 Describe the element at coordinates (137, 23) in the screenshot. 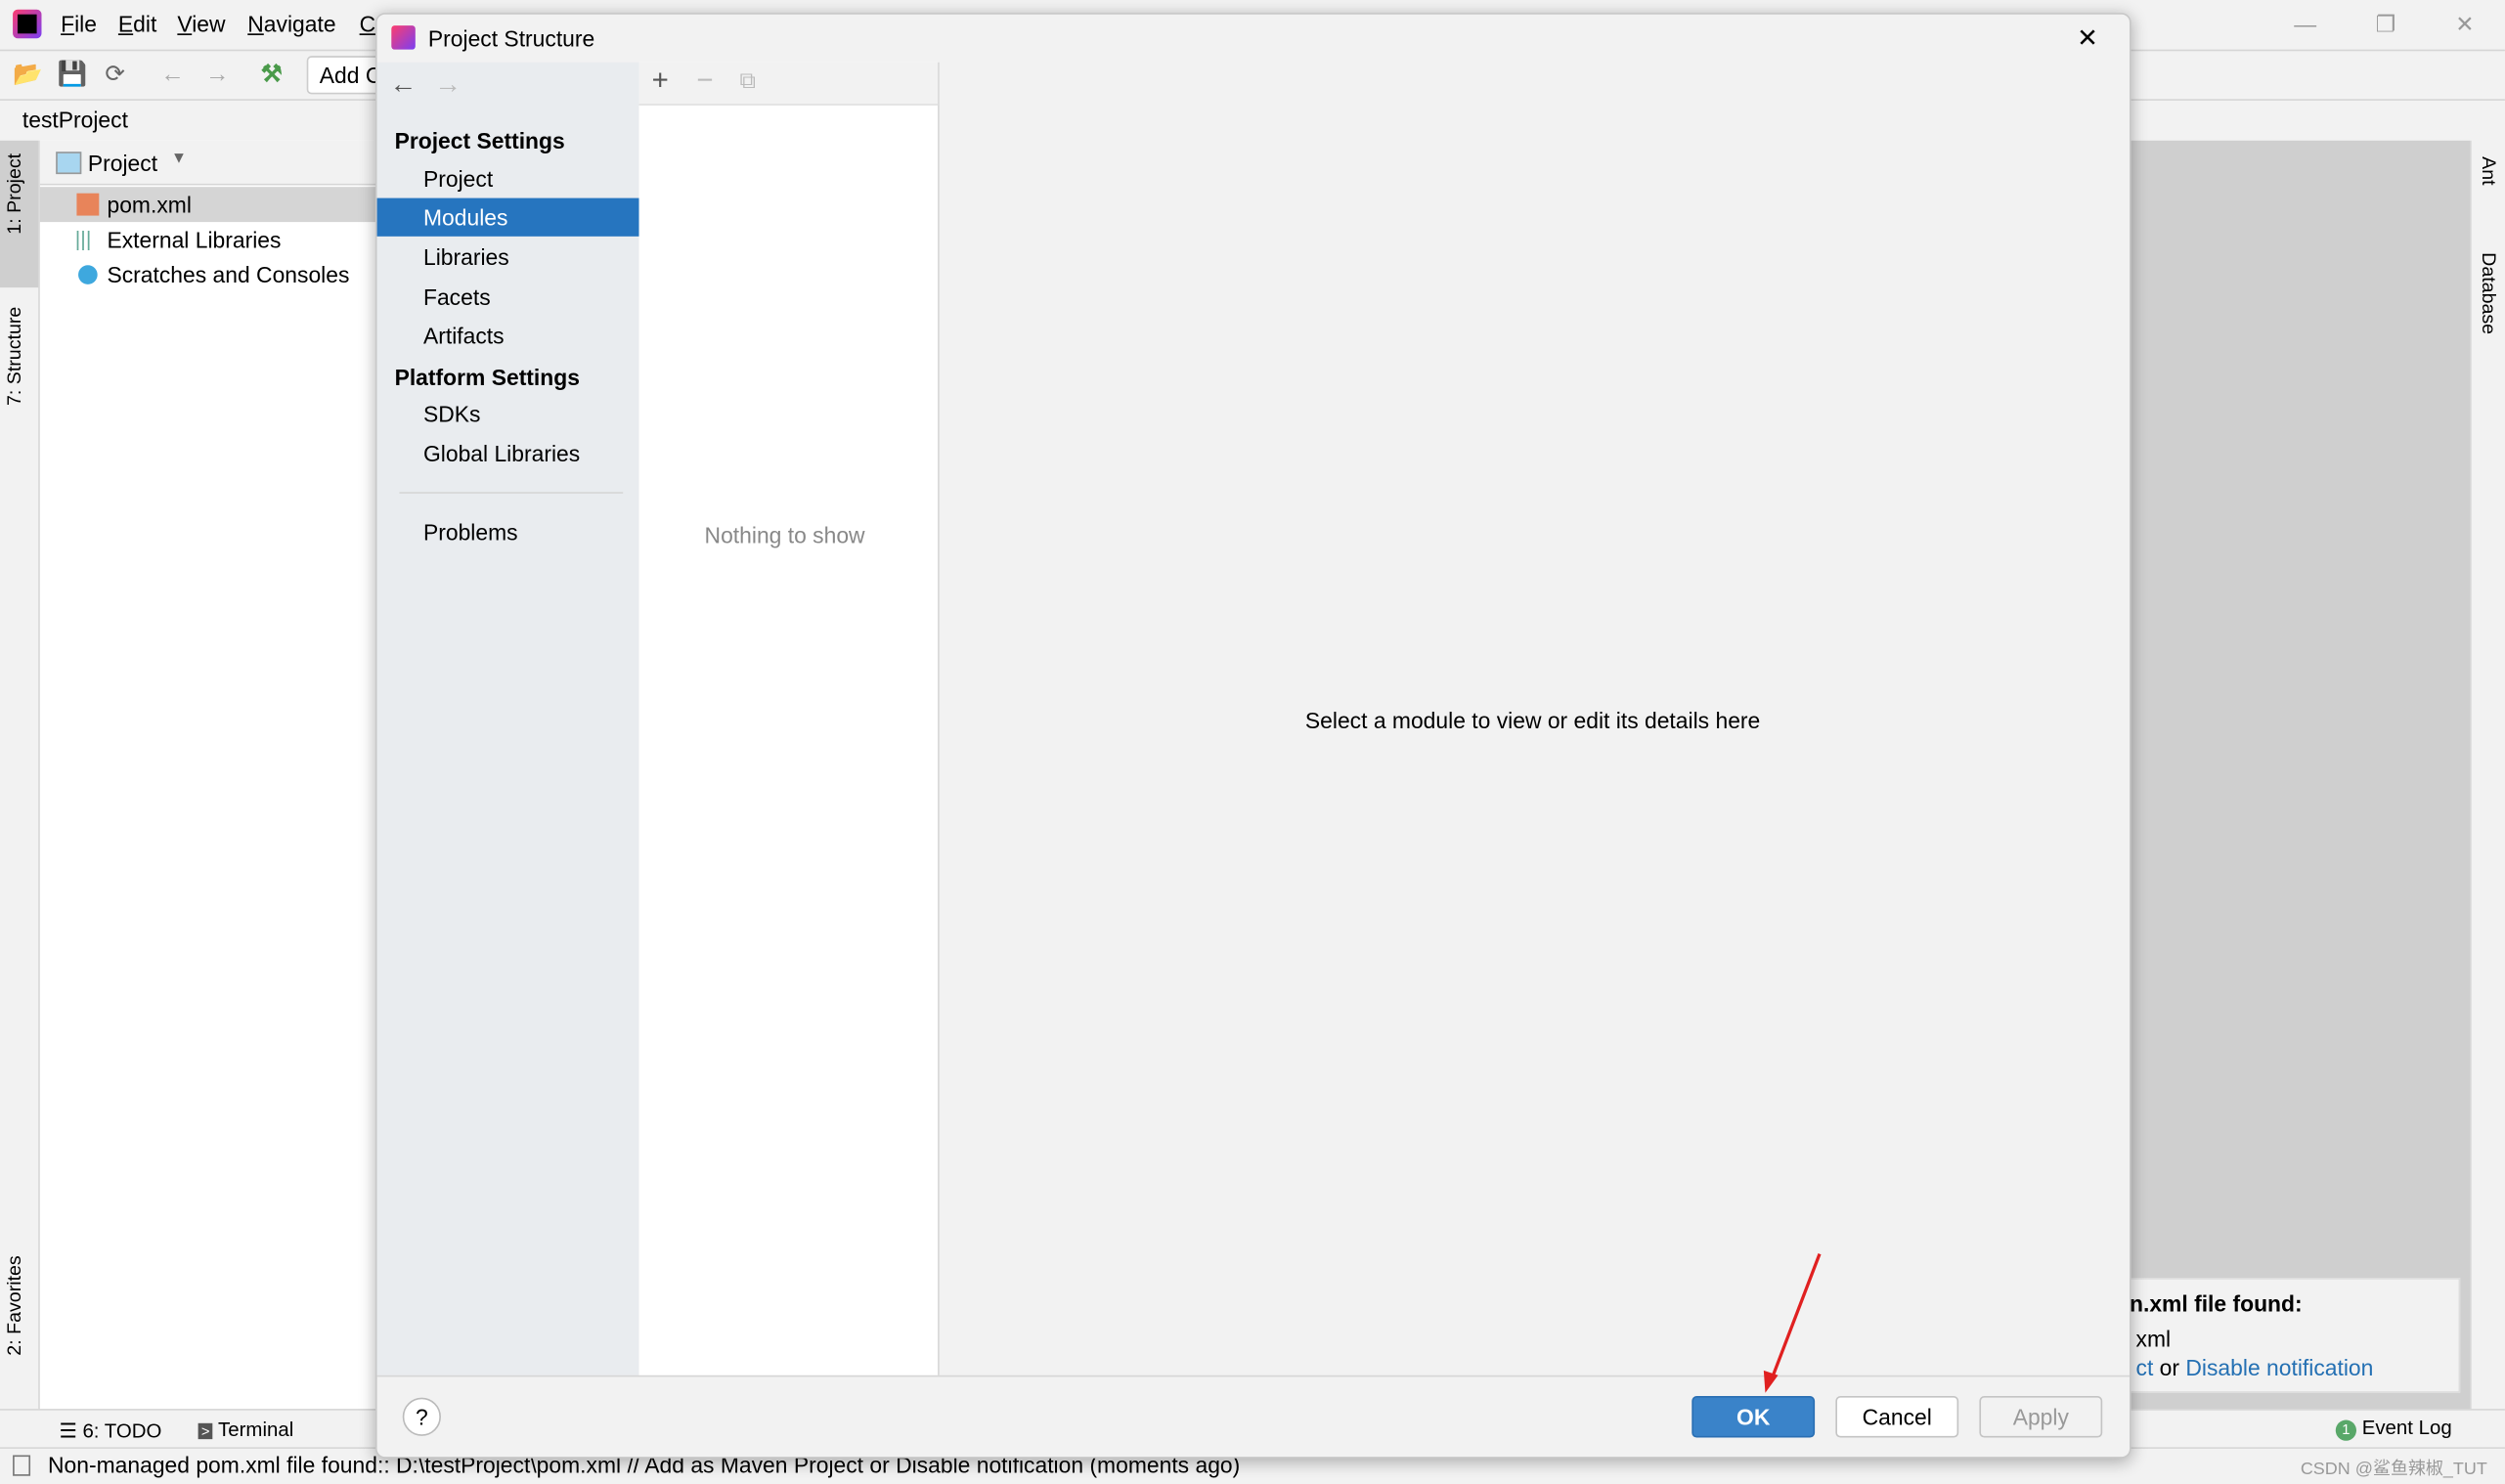

I see `menu-edit: Edit` at that location.